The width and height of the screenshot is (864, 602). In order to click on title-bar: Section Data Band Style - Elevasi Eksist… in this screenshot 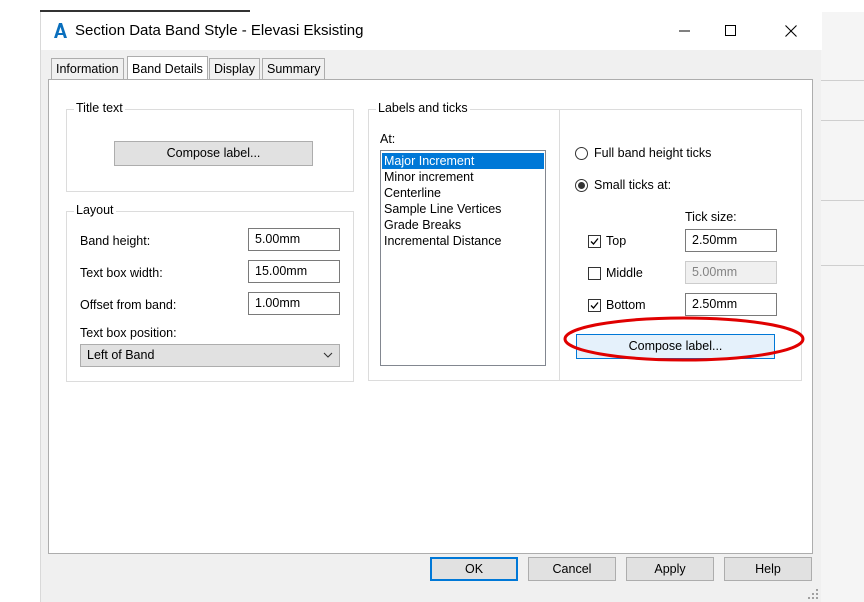, I will do `click(431, 31)`.